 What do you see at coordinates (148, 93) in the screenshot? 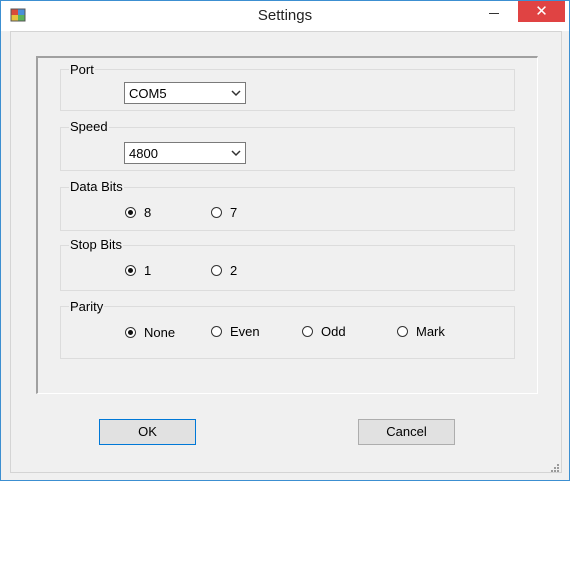
I see `port-value: COM5` at bounding box center [148, 93].